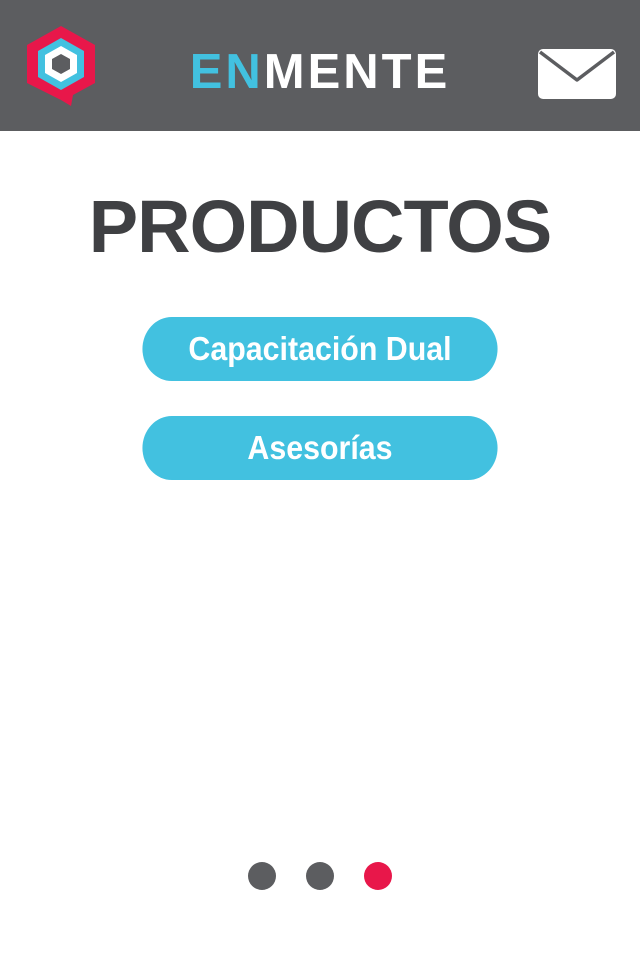 This screenshot has height=960, width=640. I want to click on page-title: PRODUCTOS, so click(320, 226).